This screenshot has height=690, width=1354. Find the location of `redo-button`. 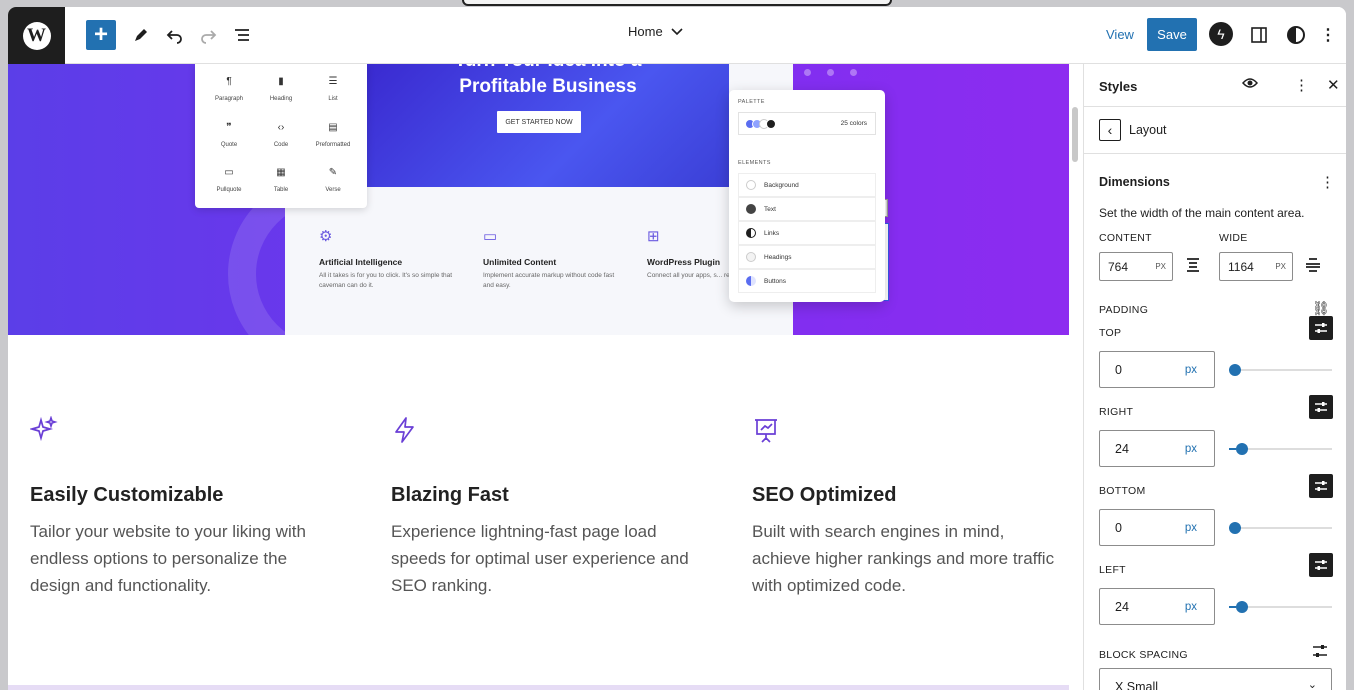

redo-button is located at coordinates (208, 35).